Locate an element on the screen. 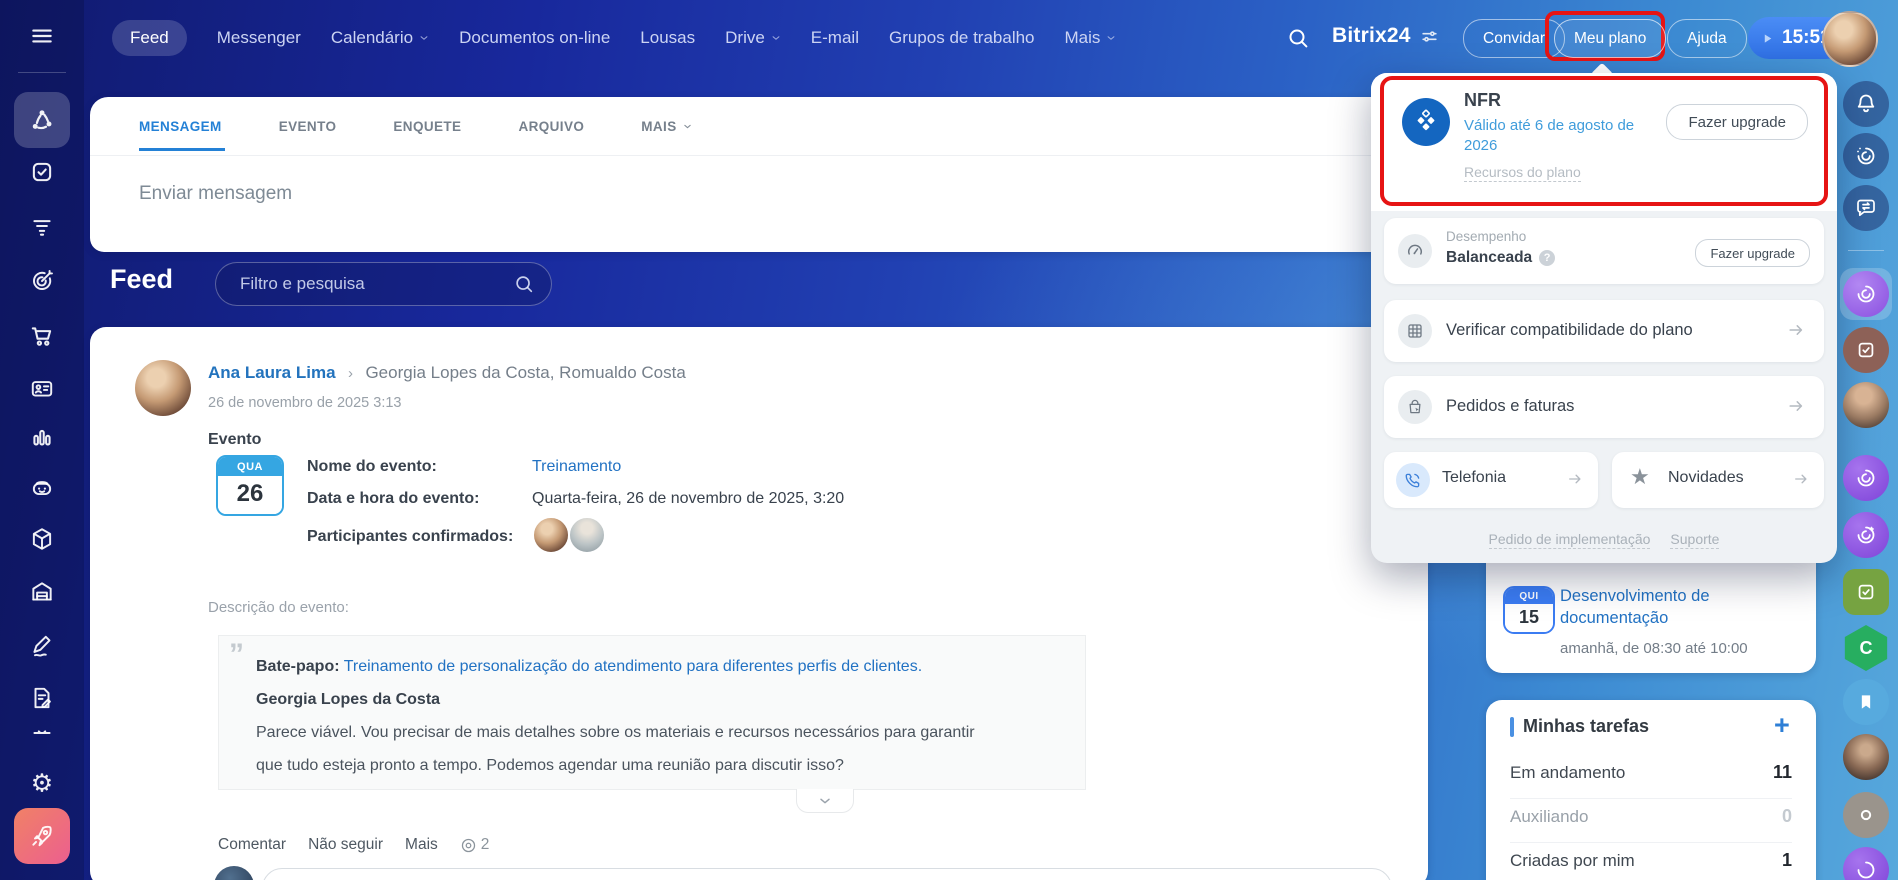 This screenshot has height=880, width=1898. nav-item-calendario: Calendário is located at coordinates (380, 38).